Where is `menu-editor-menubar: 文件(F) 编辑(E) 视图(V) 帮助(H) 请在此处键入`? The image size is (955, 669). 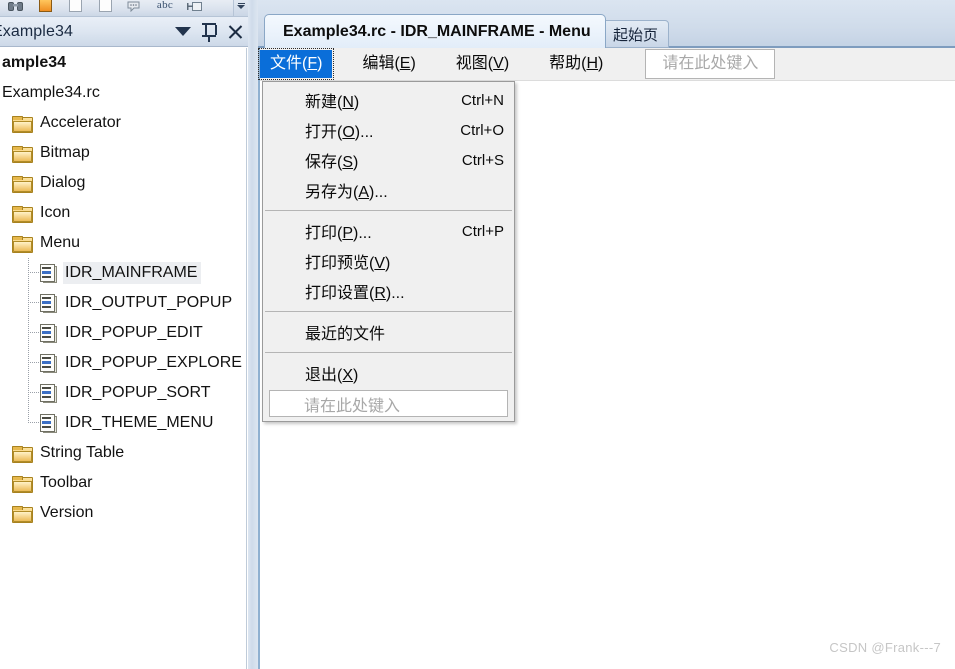 menu-editor-menubar: 文件(F) 编辑(E) 视图(V) 帮助(H) 请在此处键入 is located at coordinates (606, 64).